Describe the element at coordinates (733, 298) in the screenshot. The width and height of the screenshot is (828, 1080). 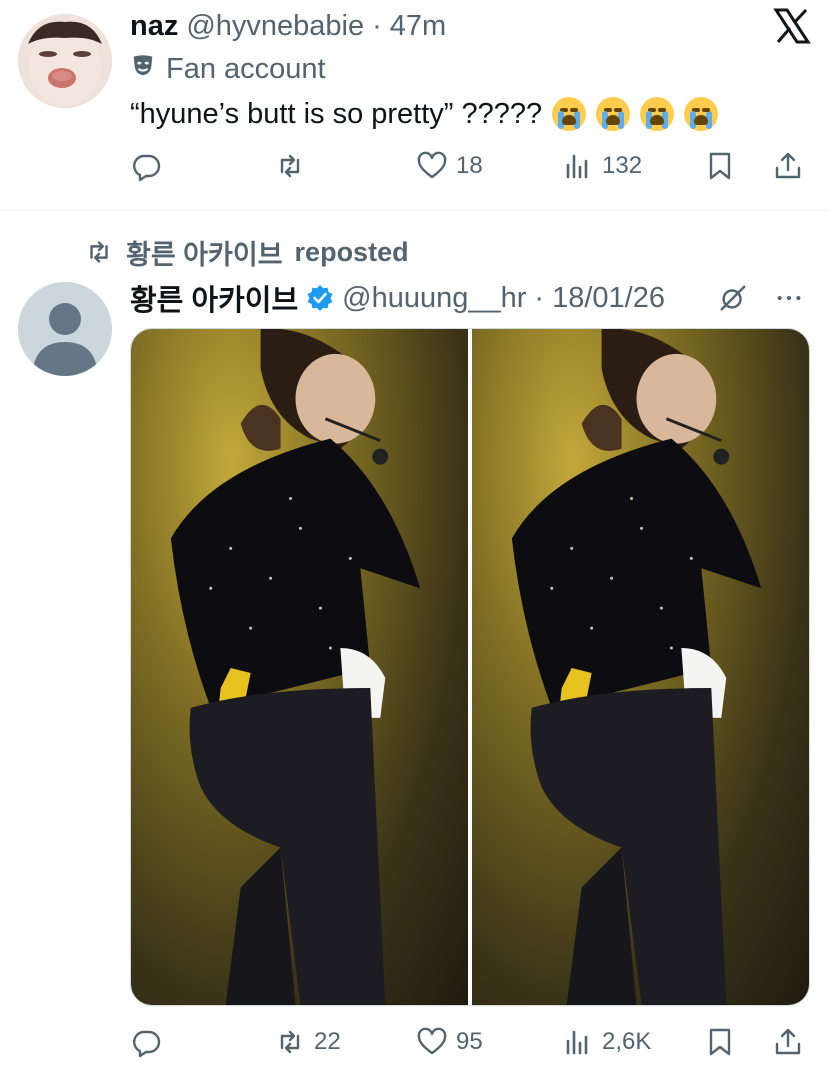
I see `grok-icon` at that location.